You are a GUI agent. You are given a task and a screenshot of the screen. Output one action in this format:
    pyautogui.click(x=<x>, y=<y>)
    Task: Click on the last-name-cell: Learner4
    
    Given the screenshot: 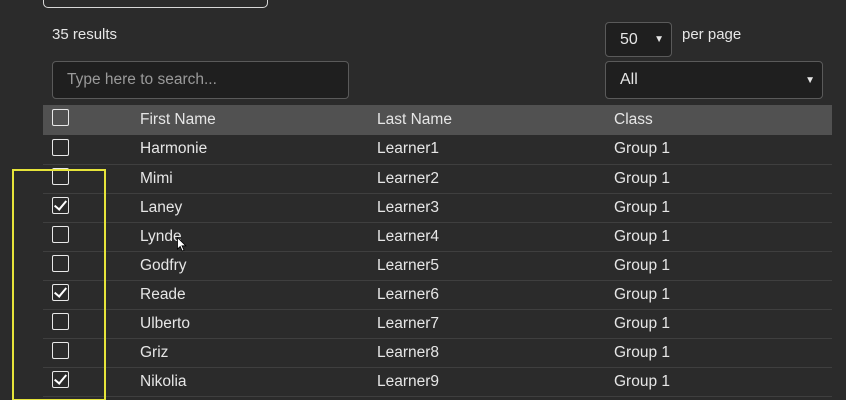 What is the action you would take?
    pyautogui.click(x=408, y=236)
    